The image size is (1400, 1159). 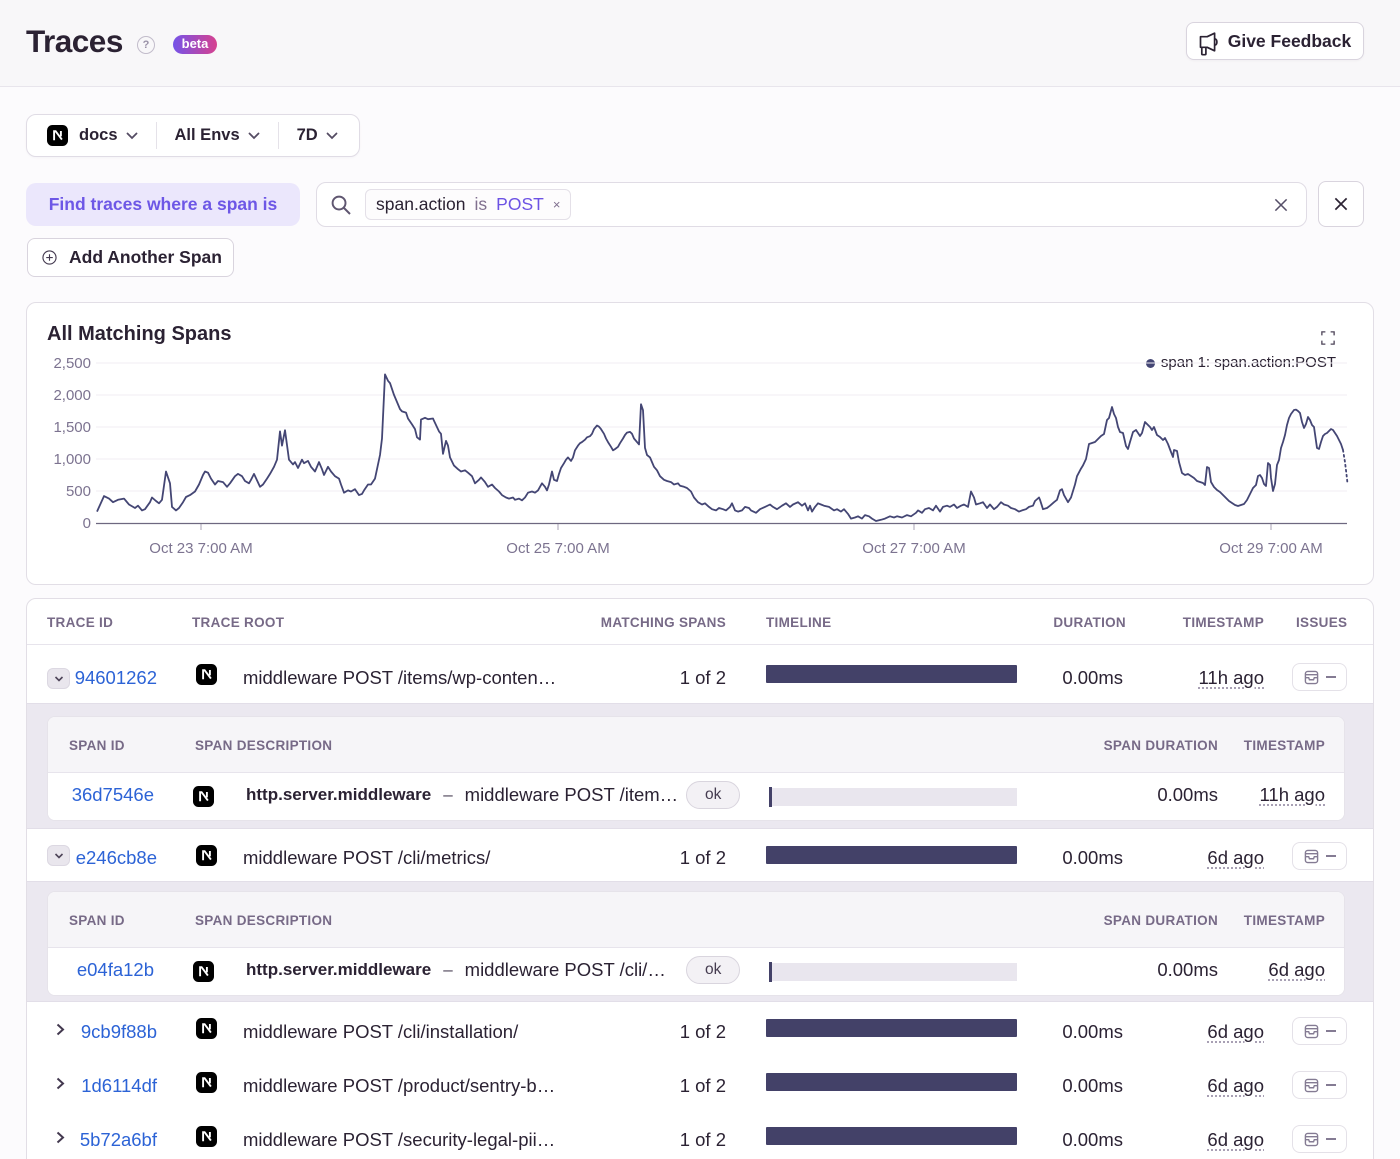 What do you see at coordinates (200, 548) in the screenshot?
I see `svg-text: Oct 23 7:00 AM` at bounding box center [200, 548].